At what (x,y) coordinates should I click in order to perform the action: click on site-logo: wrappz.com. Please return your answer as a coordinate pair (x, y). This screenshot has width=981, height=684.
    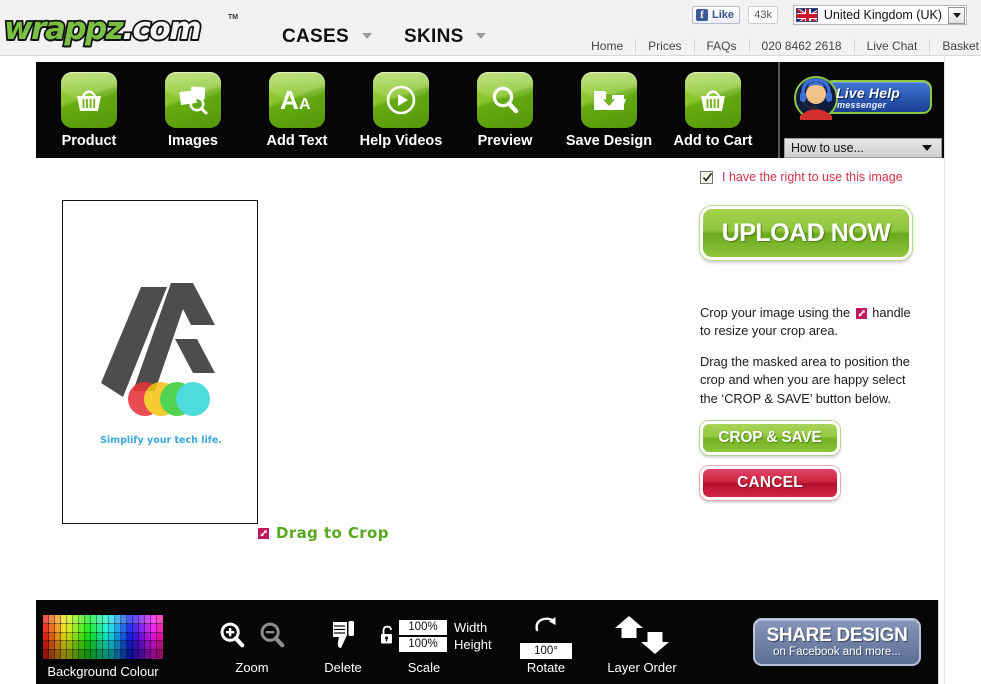
    Looking at the image, I should click on (102, 29).